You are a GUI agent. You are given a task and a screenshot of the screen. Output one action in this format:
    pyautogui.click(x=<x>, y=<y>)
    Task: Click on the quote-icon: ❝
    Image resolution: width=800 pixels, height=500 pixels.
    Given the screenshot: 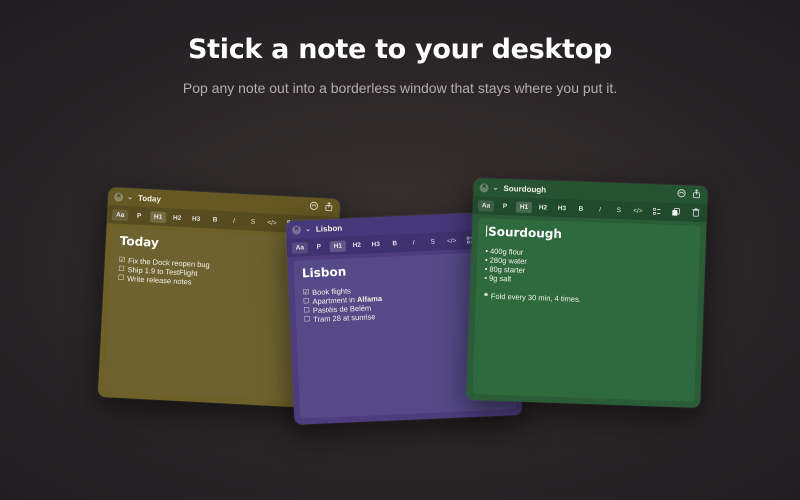 What is the action you would take?
    pyautogui.click(x=486, y=296)
    